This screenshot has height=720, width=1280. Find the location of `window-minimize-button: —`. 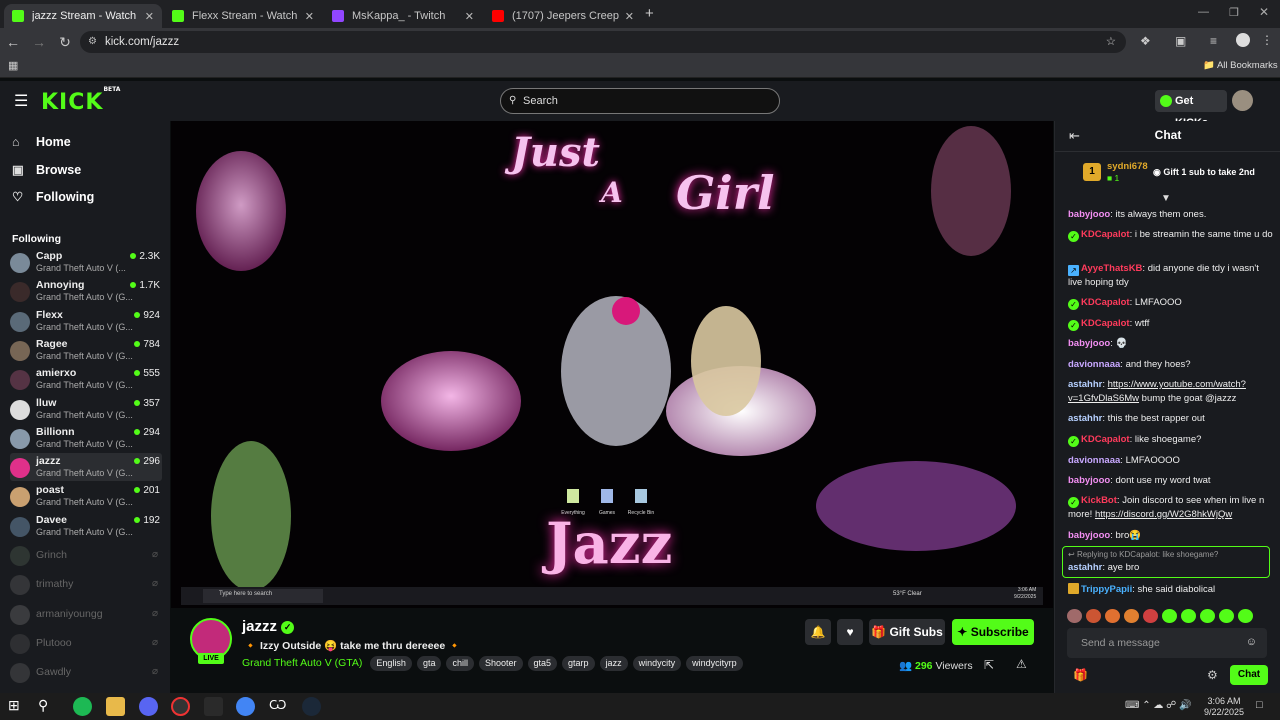

window-minimize-button: — is located at coordinates (1203, 12).